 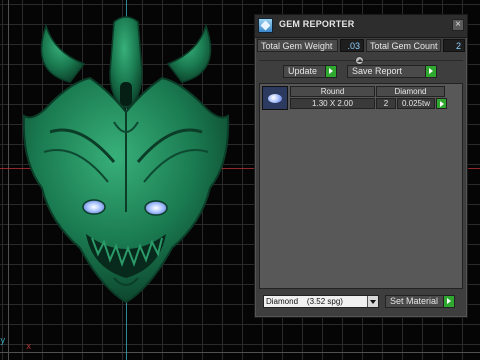 I want to click on gem-material-cell: Diamond, so click(x=410, y=91).